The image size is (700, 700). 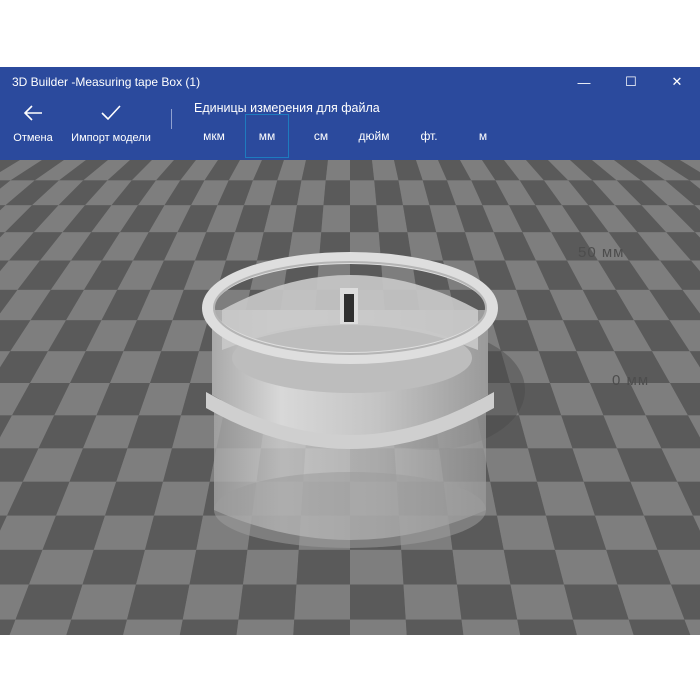 I want to click on unit-micrometer: мкм, so click(x=214, y=136).